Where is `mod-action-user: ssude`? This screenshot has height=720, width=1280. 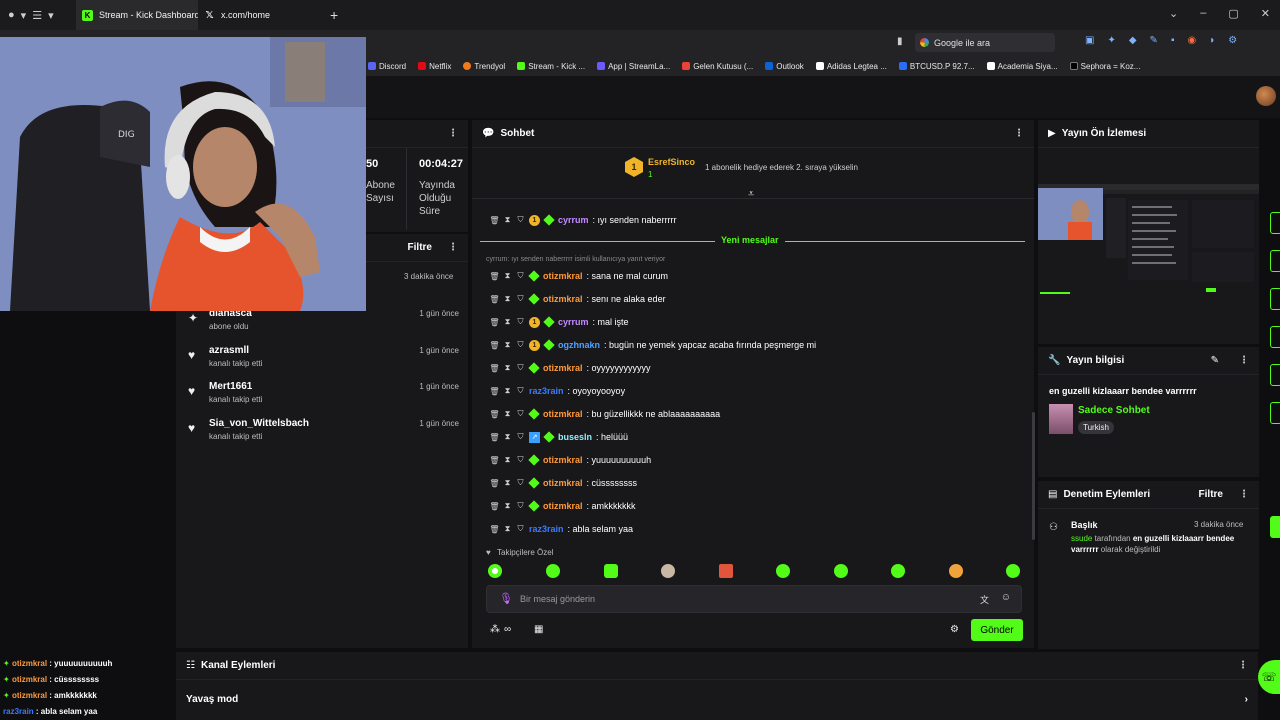
mod-action-user: ssude is located at coordinates (1081, 538).